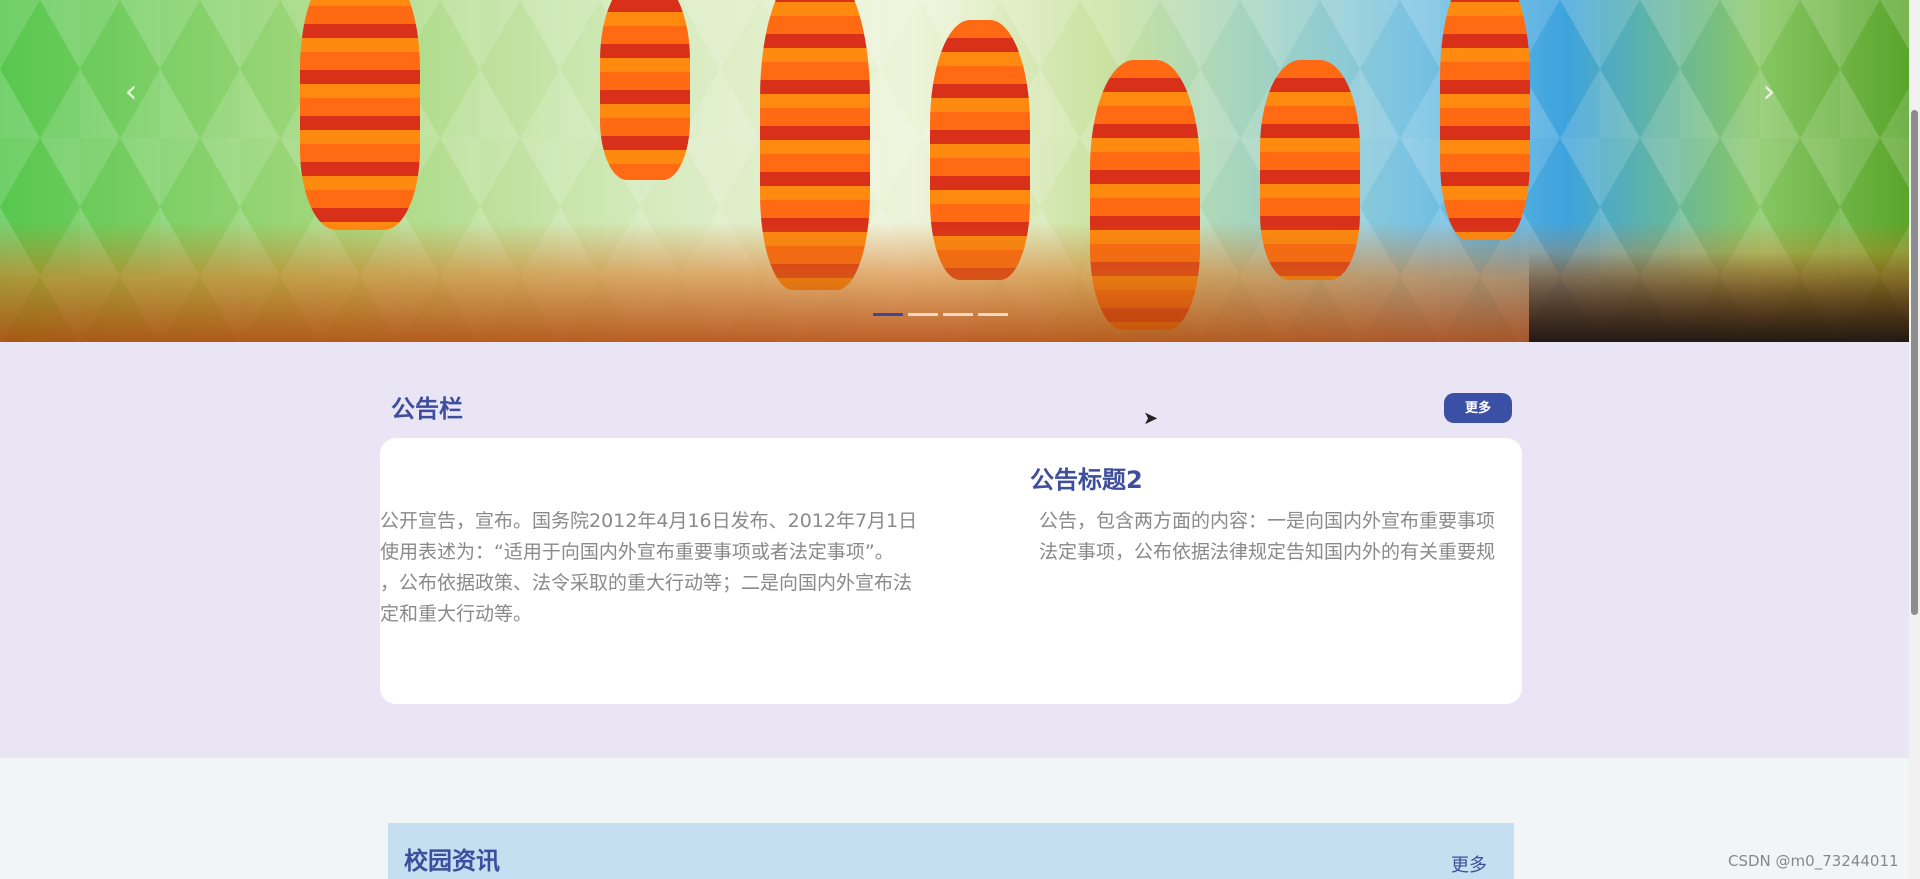 The width and height of the screenshot is (1920, 879). Describe the element at coordinates (1769, 91) in the screenshot. I see `chevron-right-icon: ›` at that location.